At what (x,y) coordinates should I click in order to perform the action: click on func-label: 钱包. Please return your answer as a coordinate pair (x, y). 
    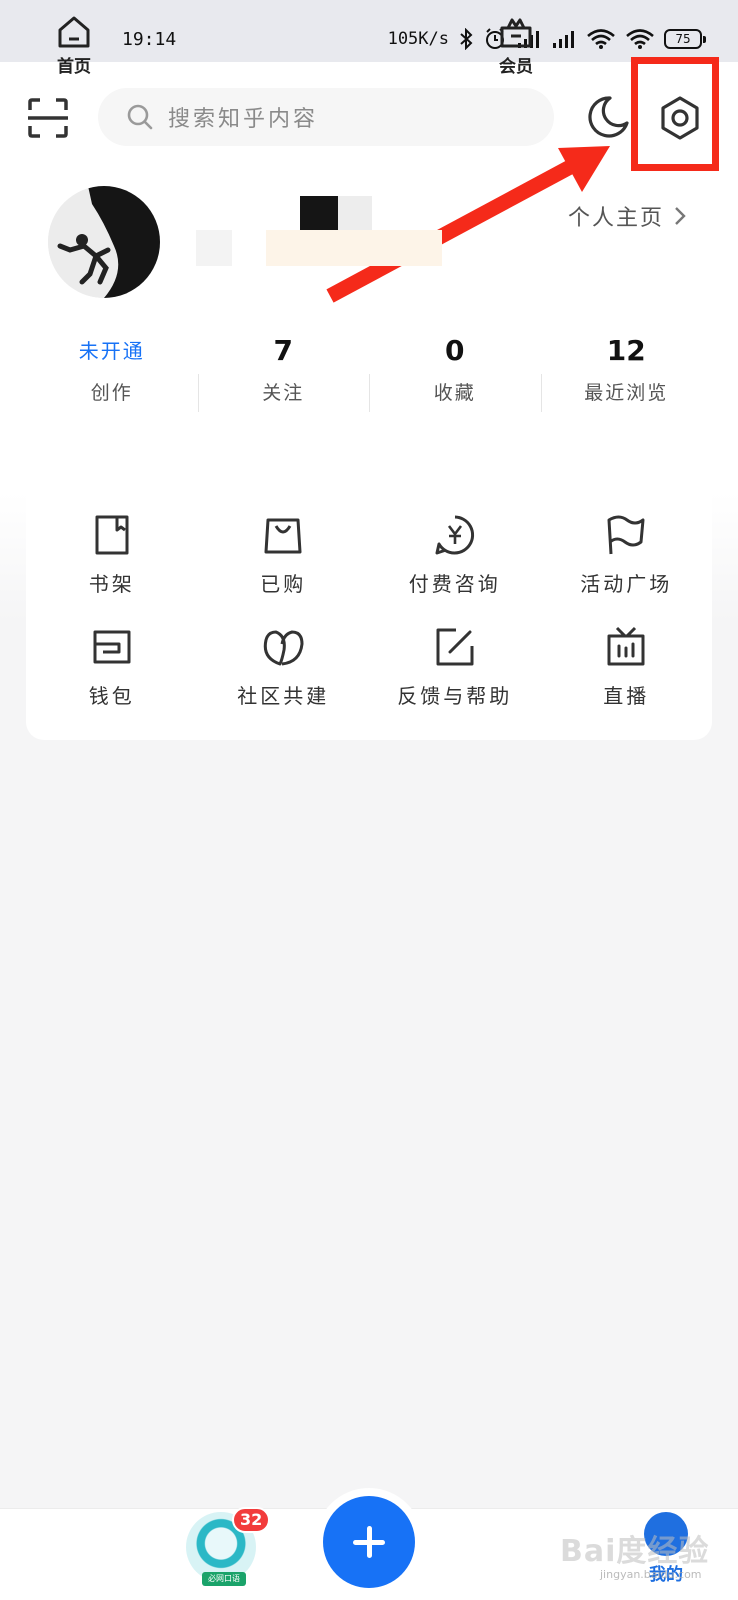
    Looking at the image, I should click on (111, 695).